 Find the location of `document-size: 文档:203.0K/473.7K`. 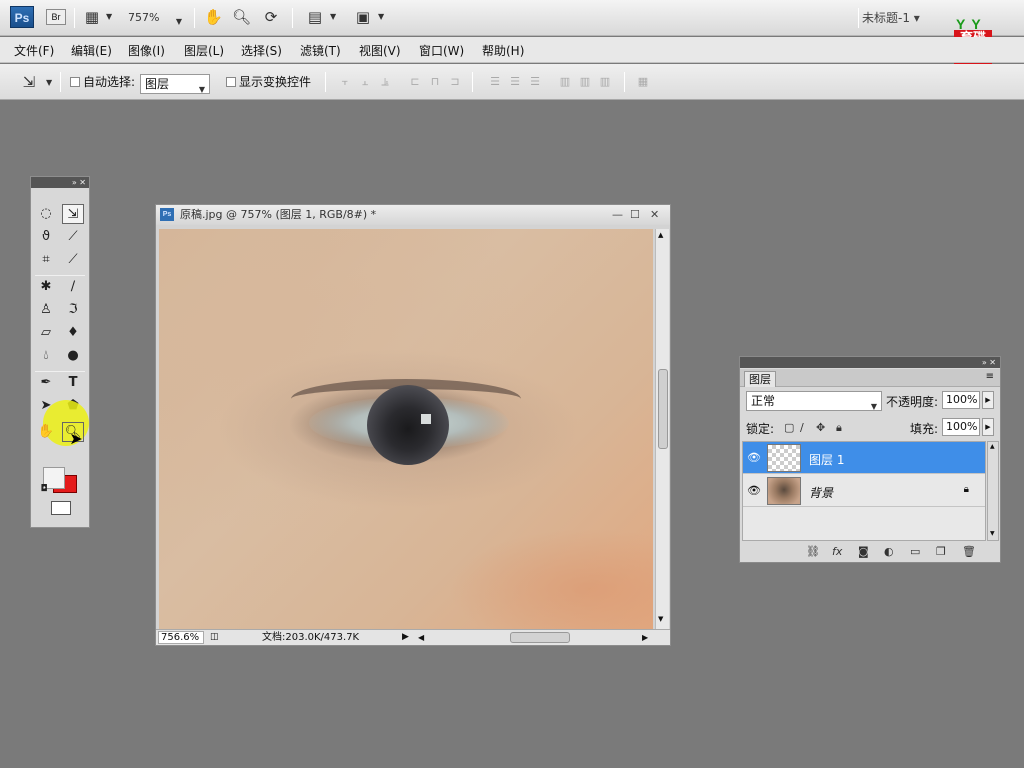

document-size: 文档:203.0K/473.7K is located at coordinates (311, 637).